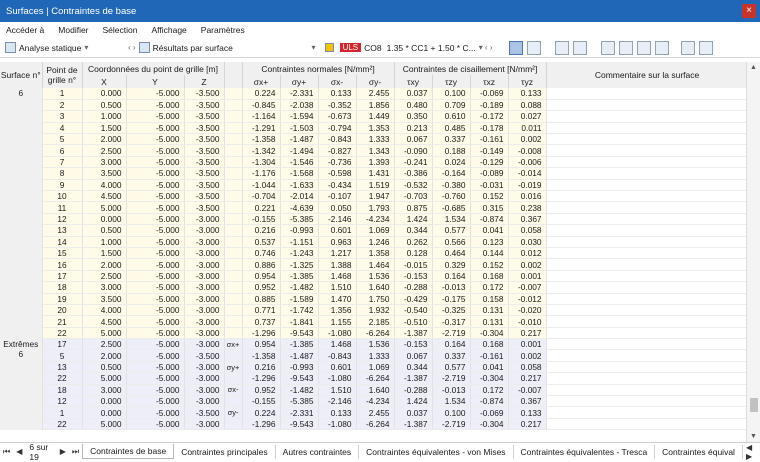  I want to click on tab-basic-stresses: Contraintes de base, so click(128, 451).